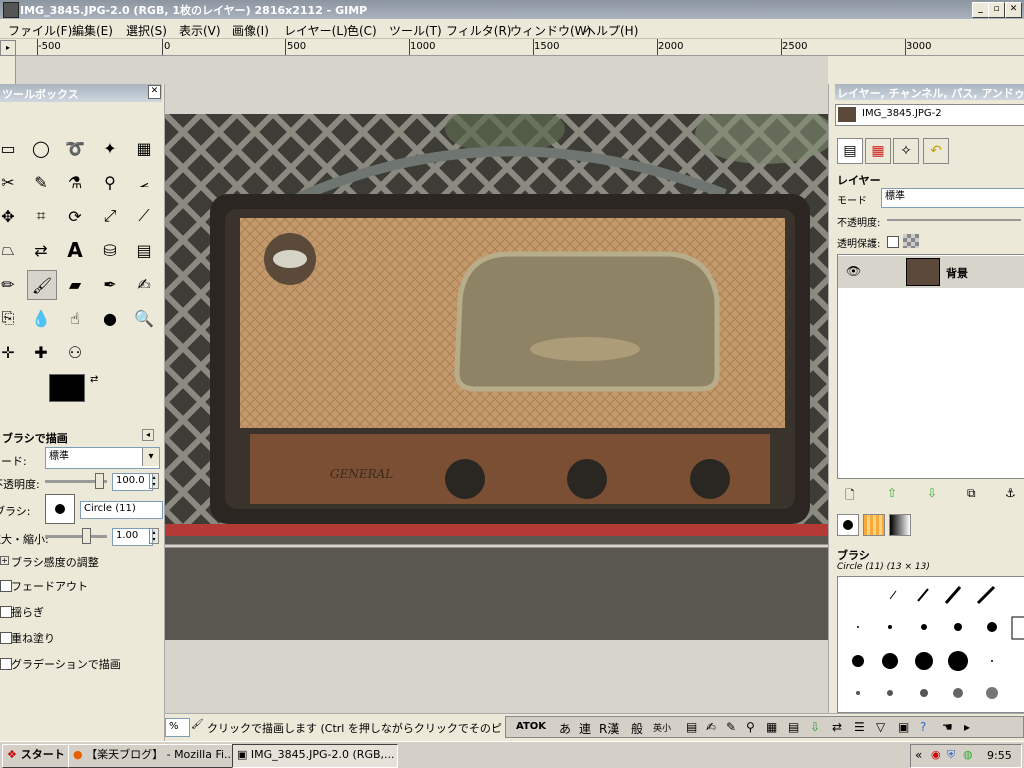  I want to click on options-menu-icon: ◂, so click(148, 435).